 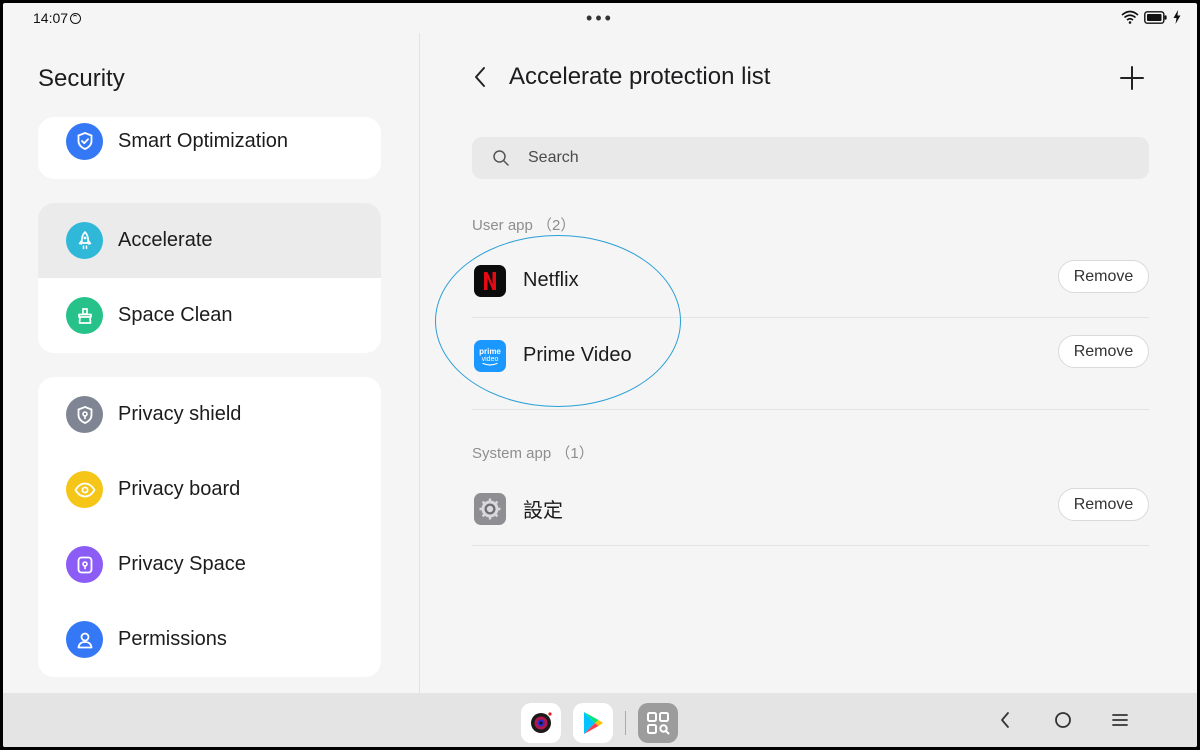 I want to click on wifi-icon, so click(x=1130, y=17).